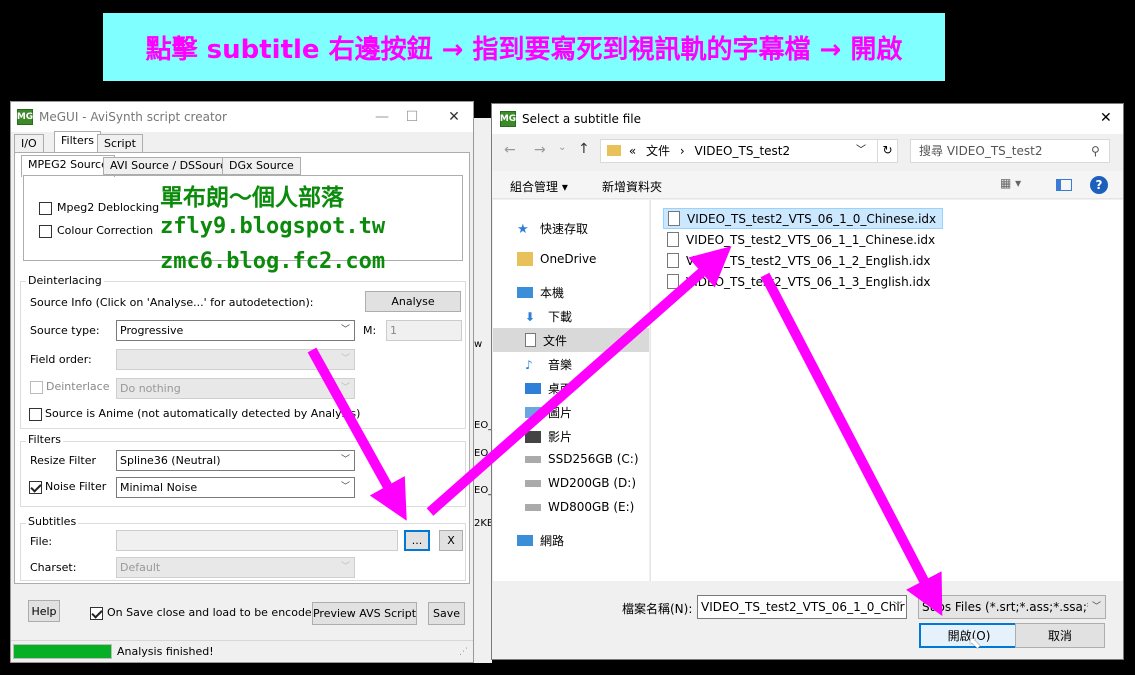  I want to click on arrow-to-open-button, so click(851, 444).